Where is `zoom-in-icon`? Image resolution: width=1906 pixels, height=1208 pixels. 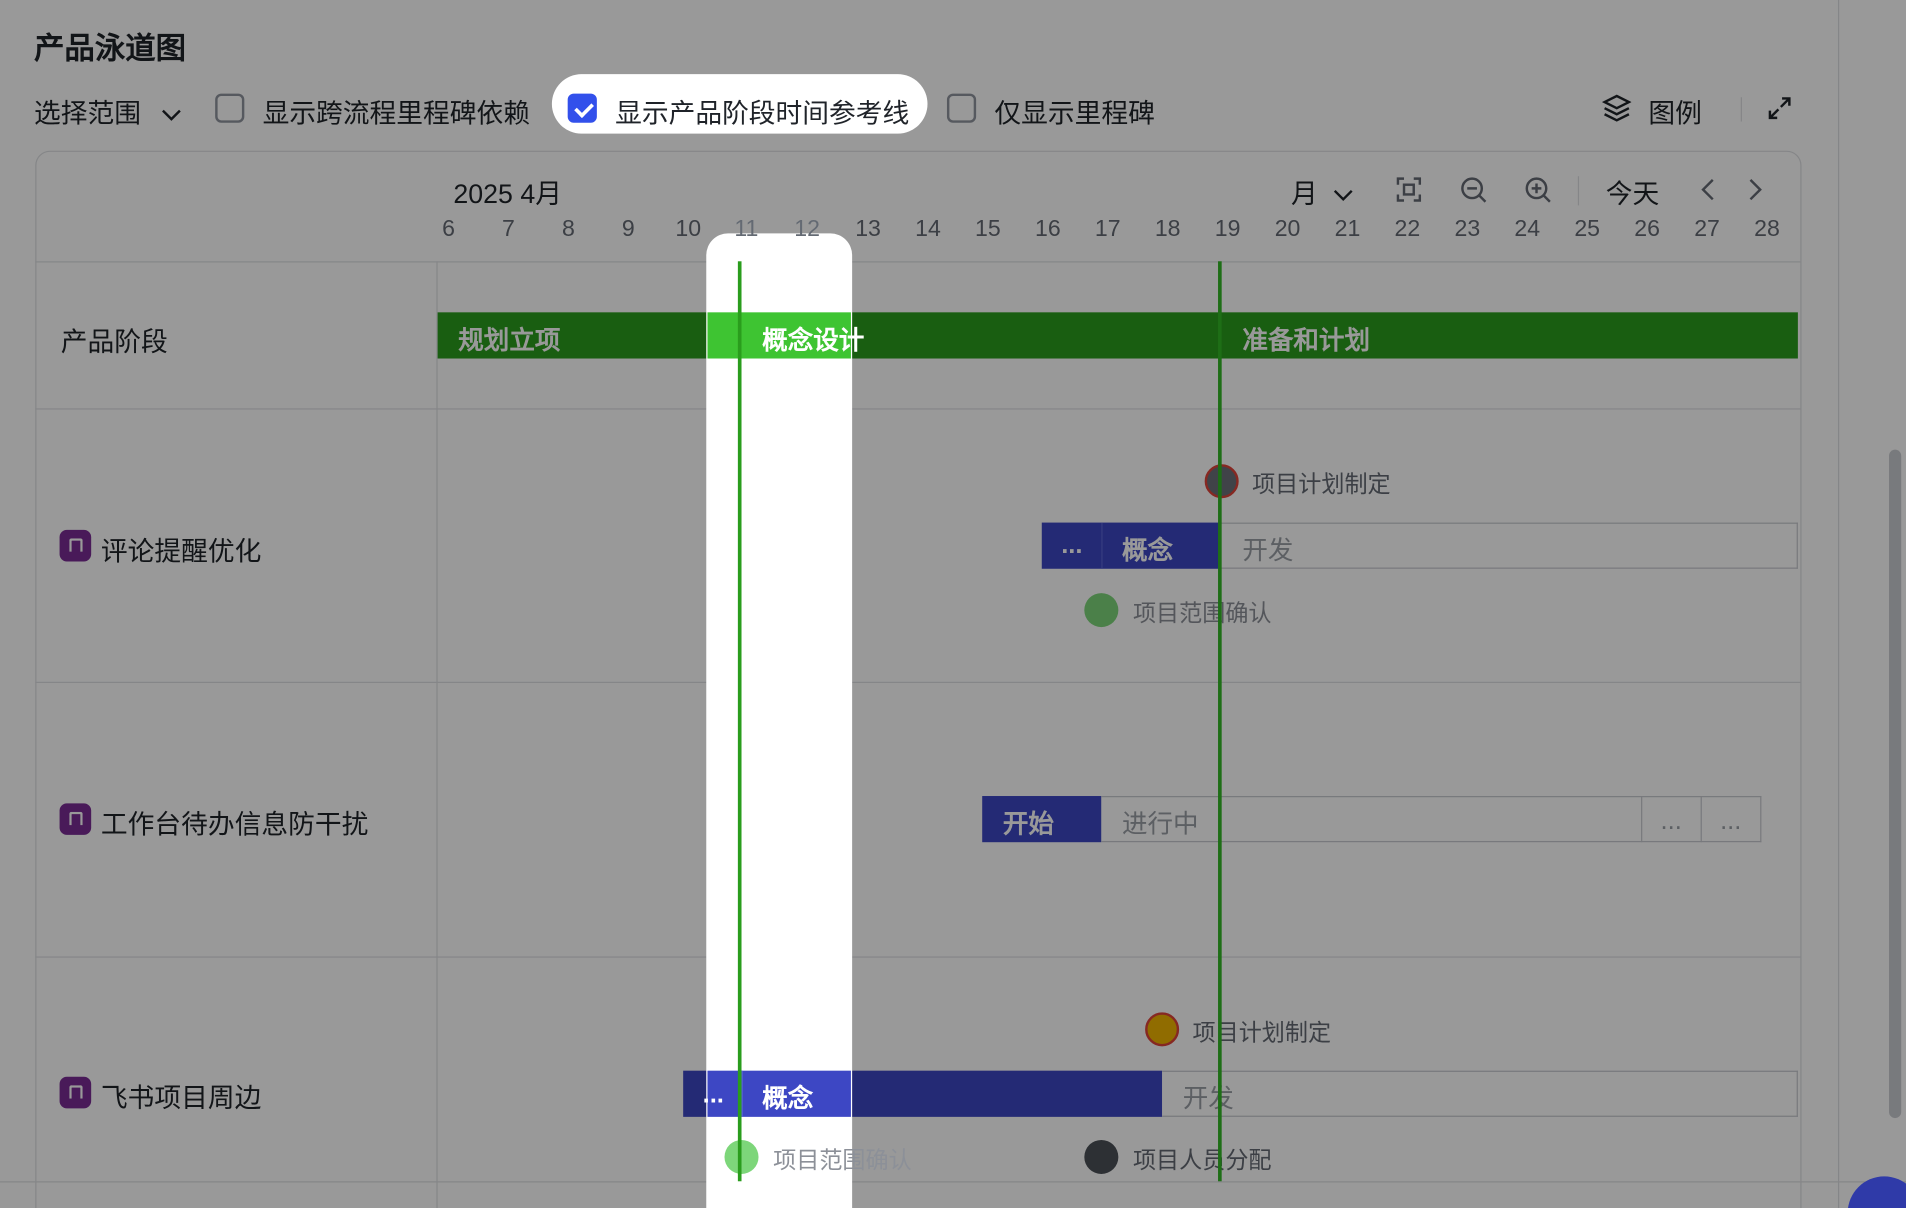 zoom-in-icon is located at coordinates (1537, 189).